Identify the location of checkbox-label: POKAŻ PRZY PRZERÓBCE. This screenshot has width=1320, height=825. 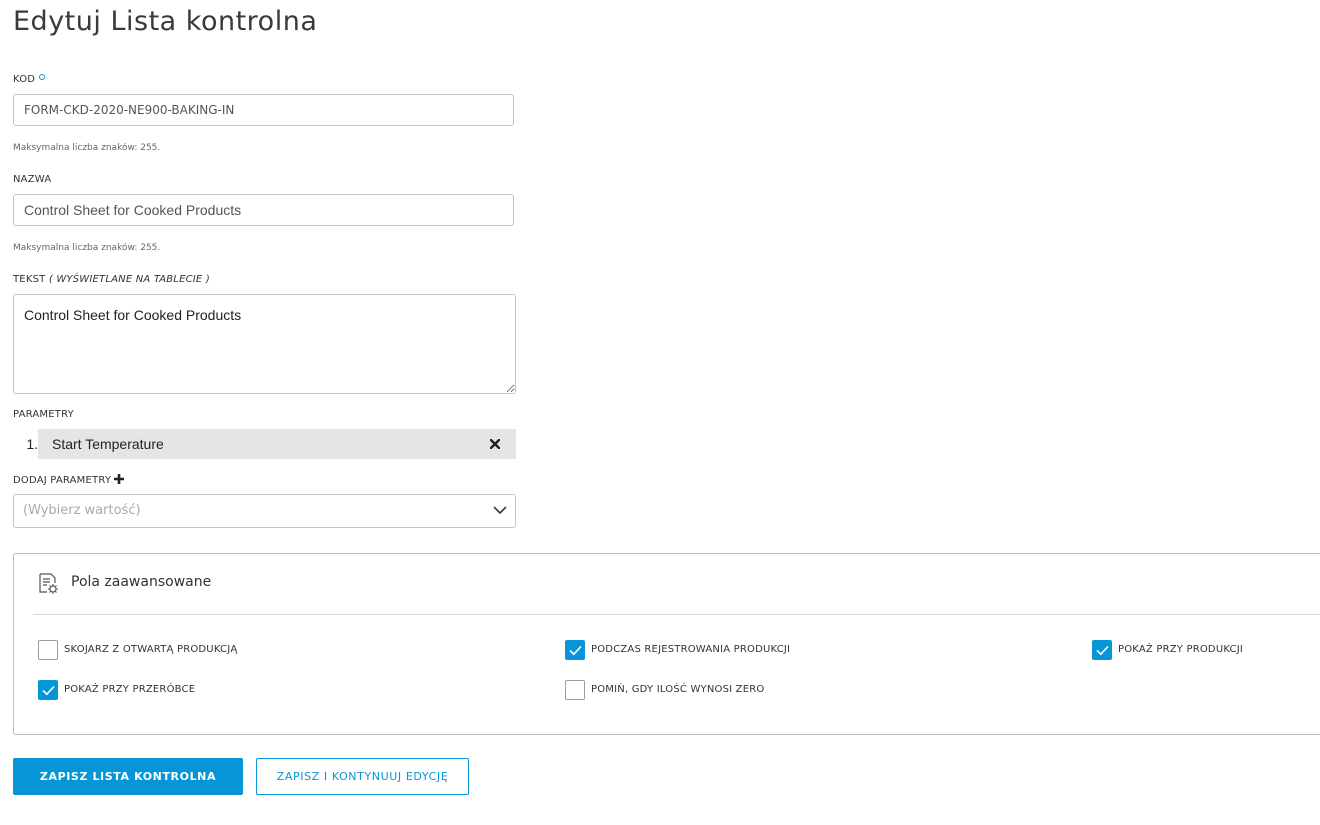
(130, 689).